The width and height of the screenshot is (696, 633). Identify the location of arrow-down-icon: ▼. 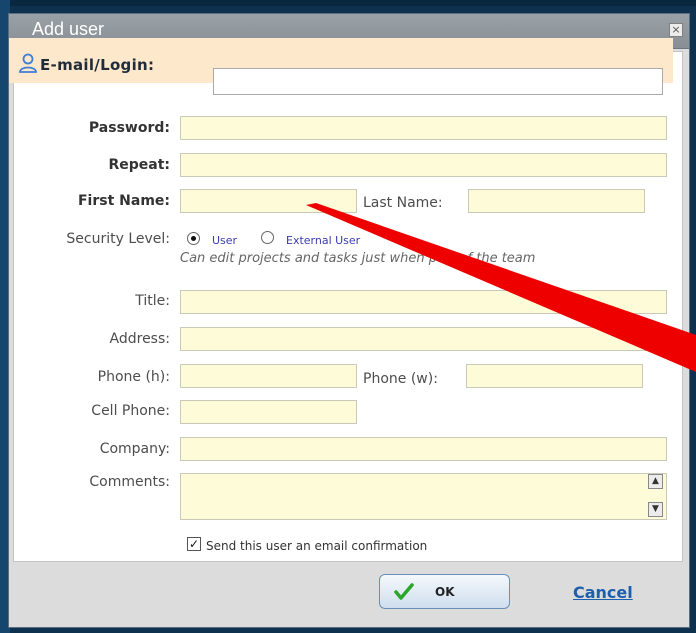
(655, 509).